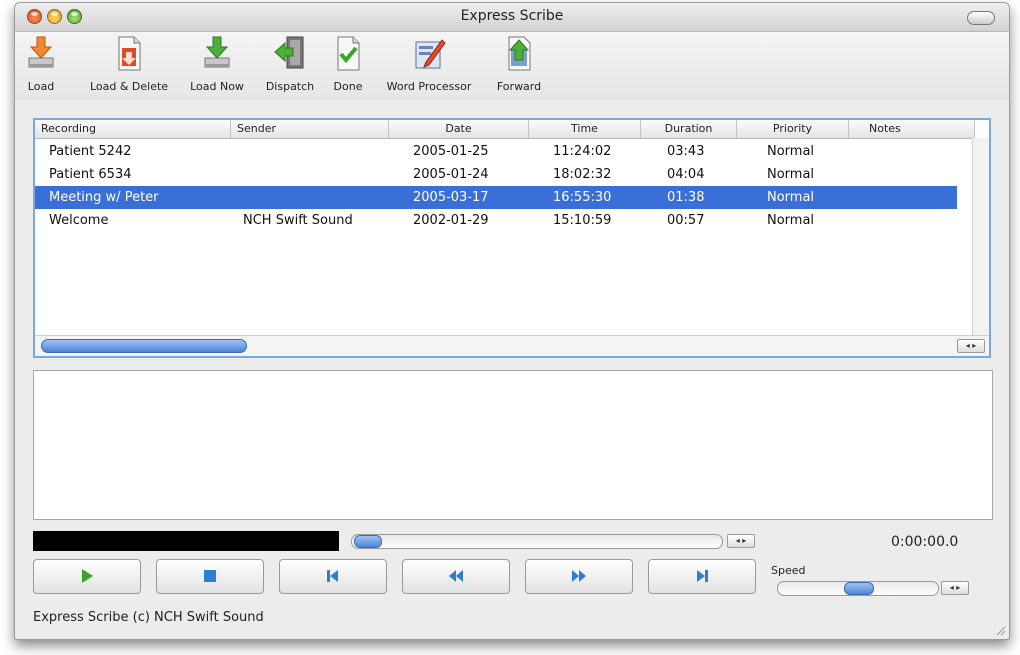  Describe the element at coordinates (129, 86) in the screenshot. I see `load-delete-label: Load & Delete` at that location.